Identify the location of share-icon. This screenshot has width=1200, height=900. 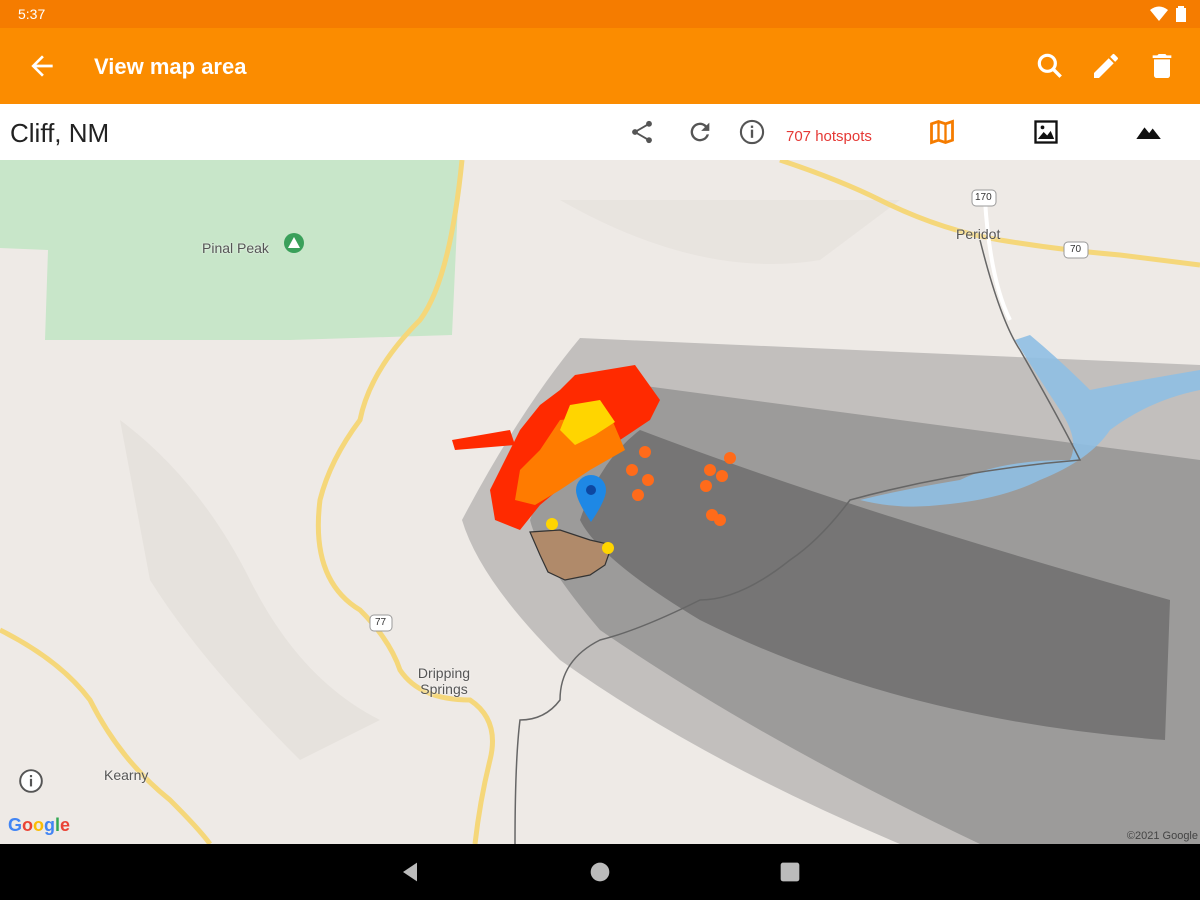
(642, 132).